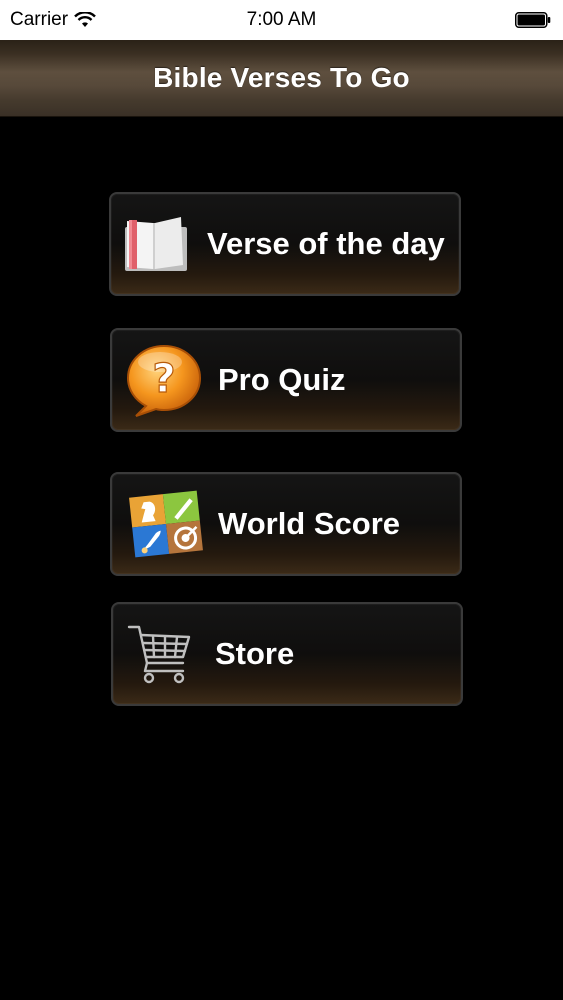 The height and width of the screenshot is (1000, 563). I want to click on book-icon, so click(156, 244).